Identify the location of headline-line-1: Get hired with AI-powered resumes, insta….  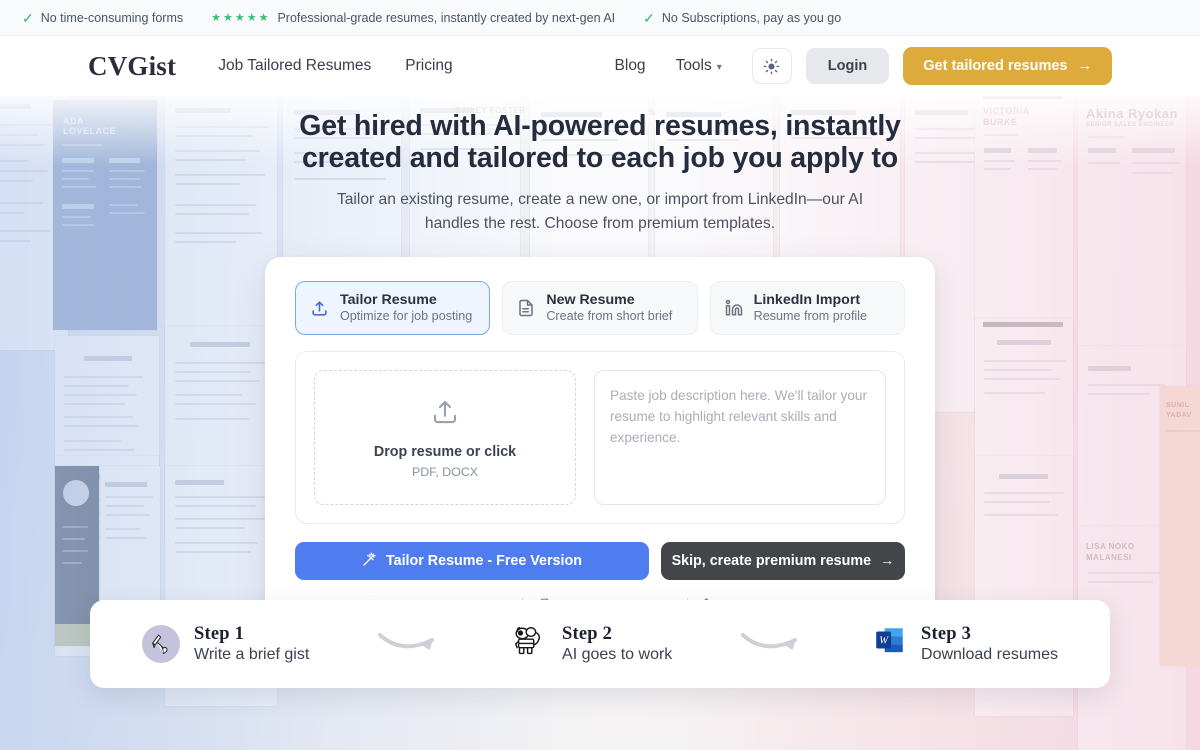
(600, 126).